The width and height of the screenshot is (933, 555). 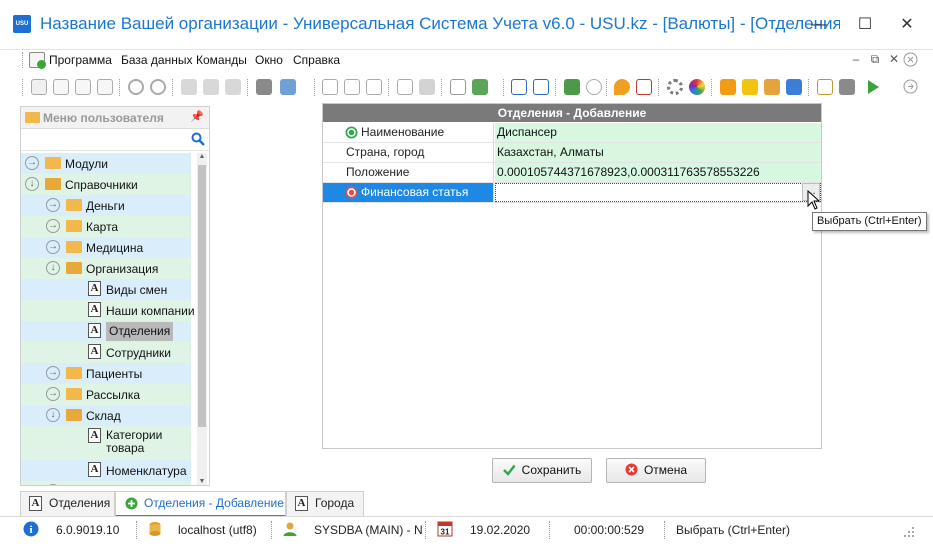 I want to click on tree-item: → Карта, so click(x=106, y=226).